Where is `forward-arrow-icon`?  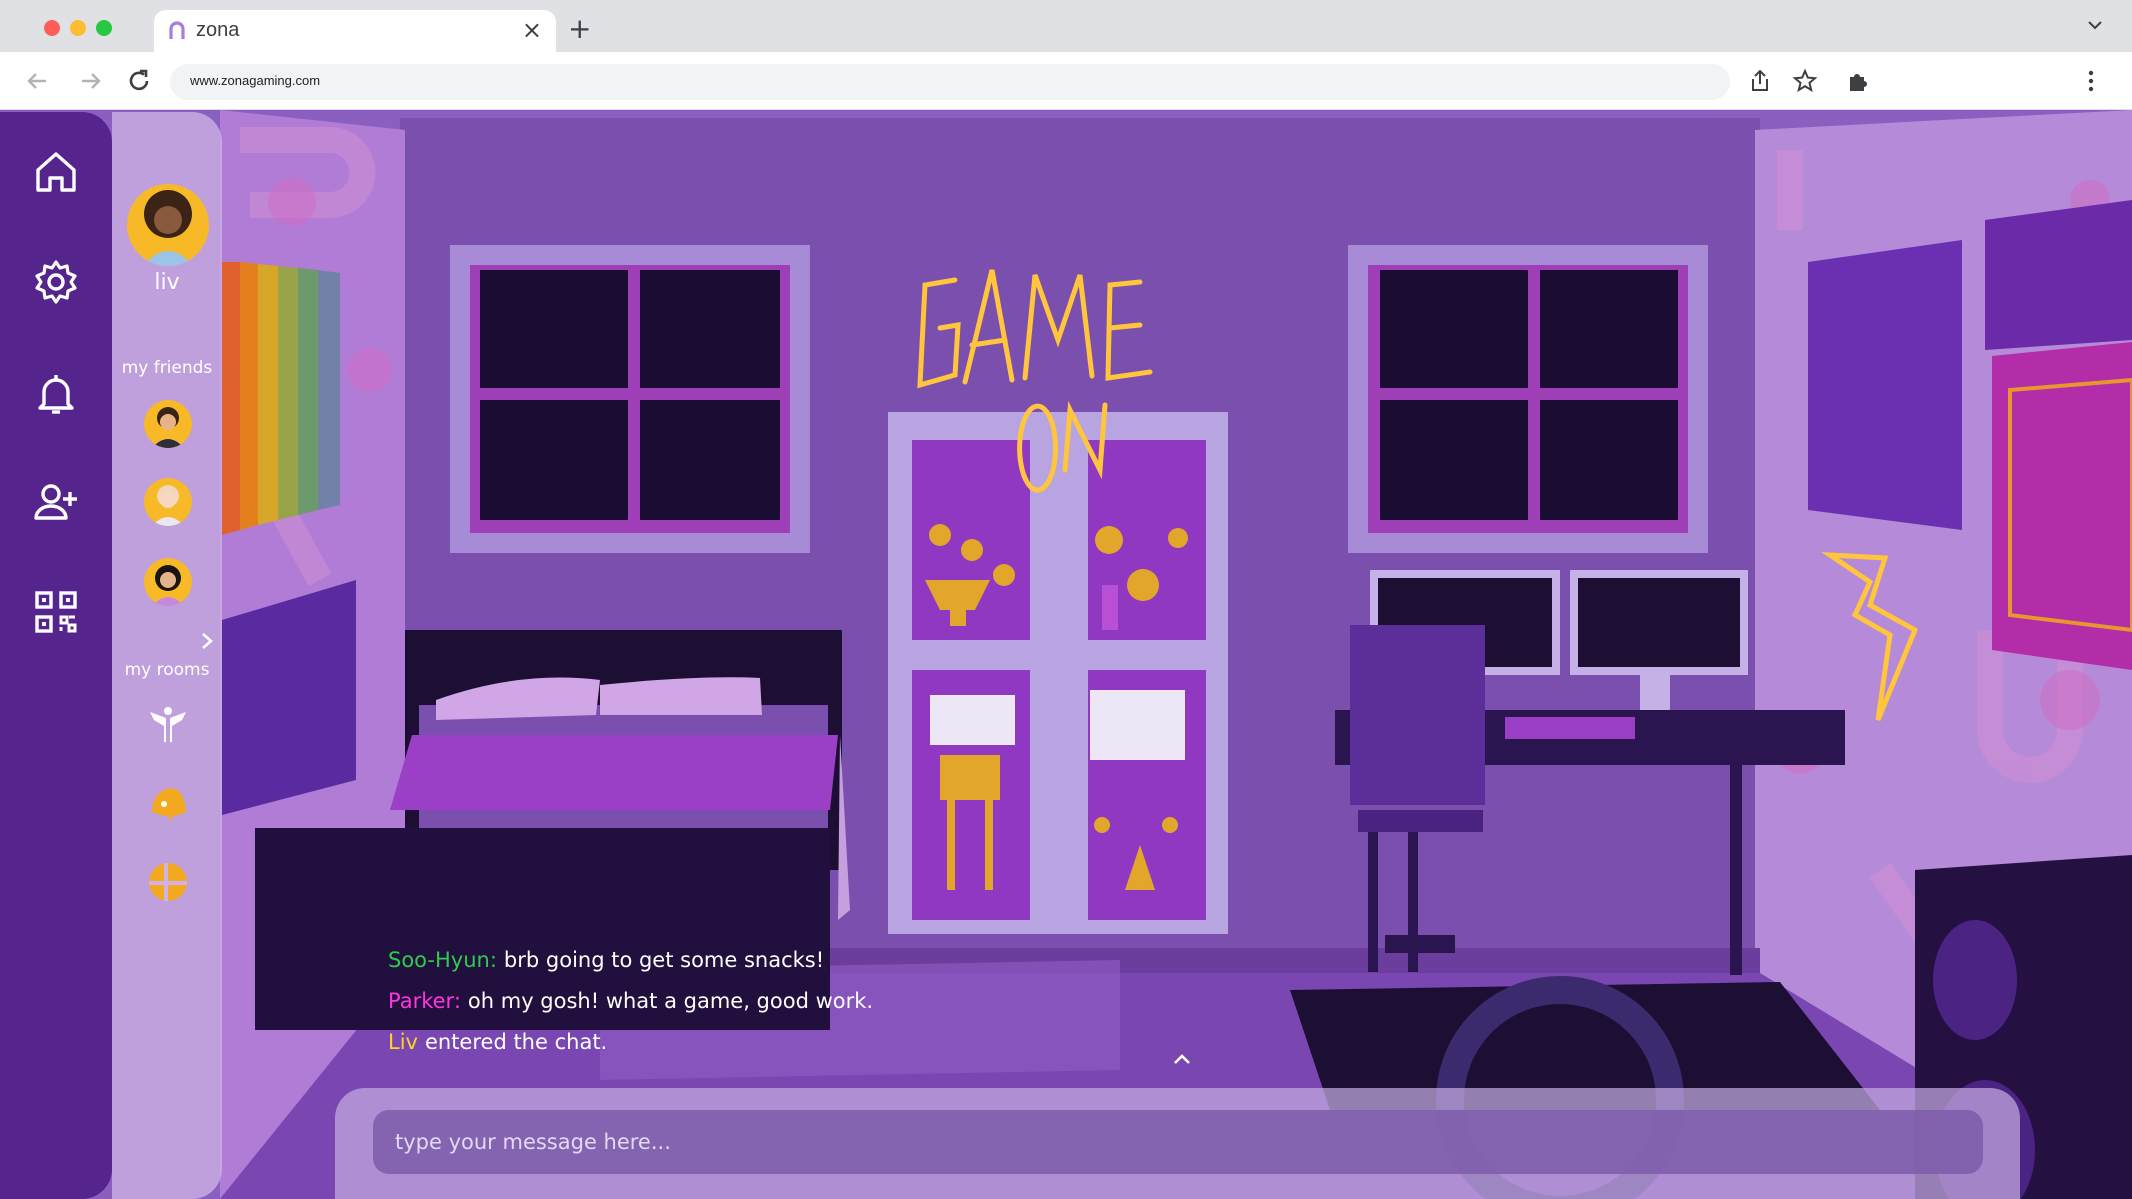
forward-arrow-icon is located at coordinates (91, 81).